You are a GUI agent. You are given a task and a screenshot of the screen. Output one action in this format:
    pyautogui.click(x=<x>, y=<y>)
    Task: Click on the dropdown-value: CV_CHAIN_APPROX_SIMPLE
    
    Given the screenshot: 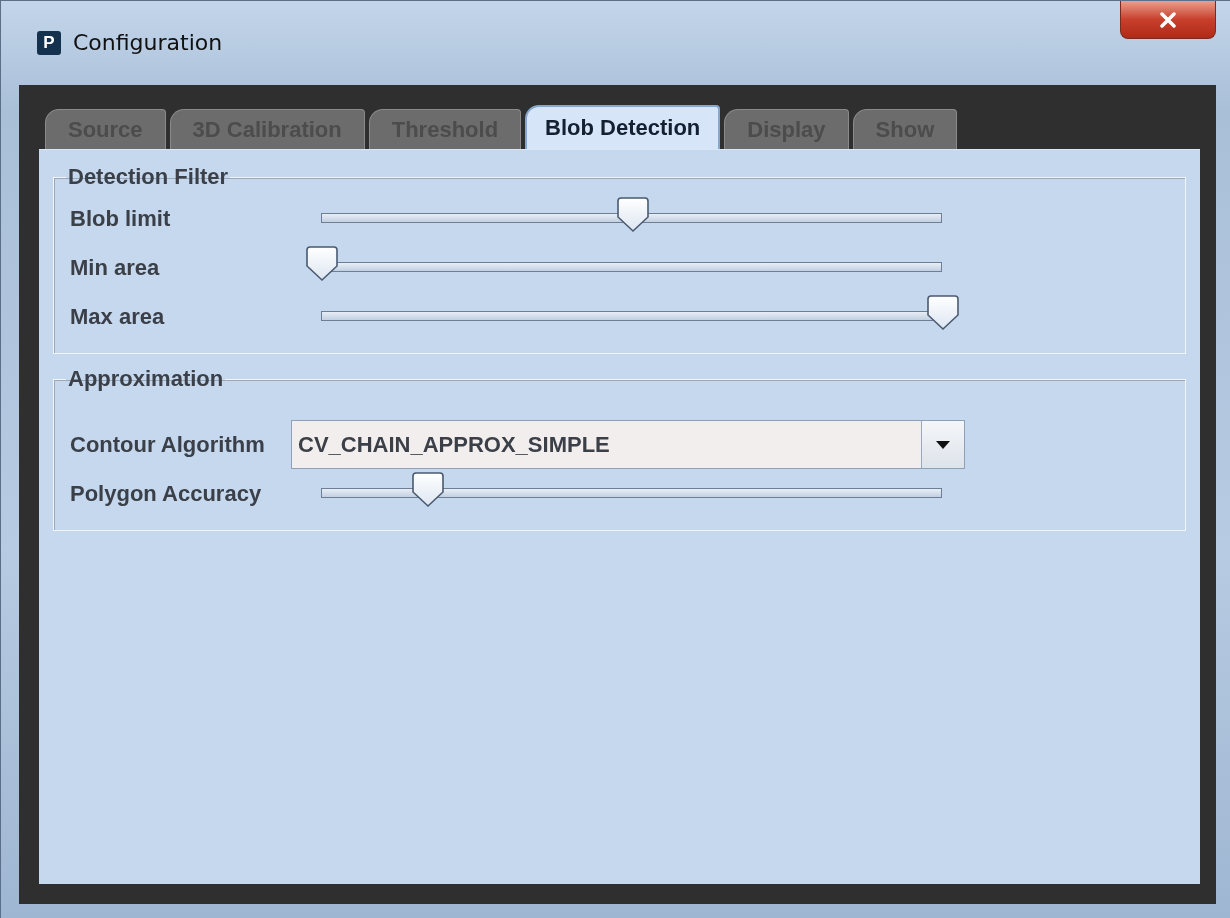 What is the action you would take?
    pyautogui.click(x=454, y=444)
    